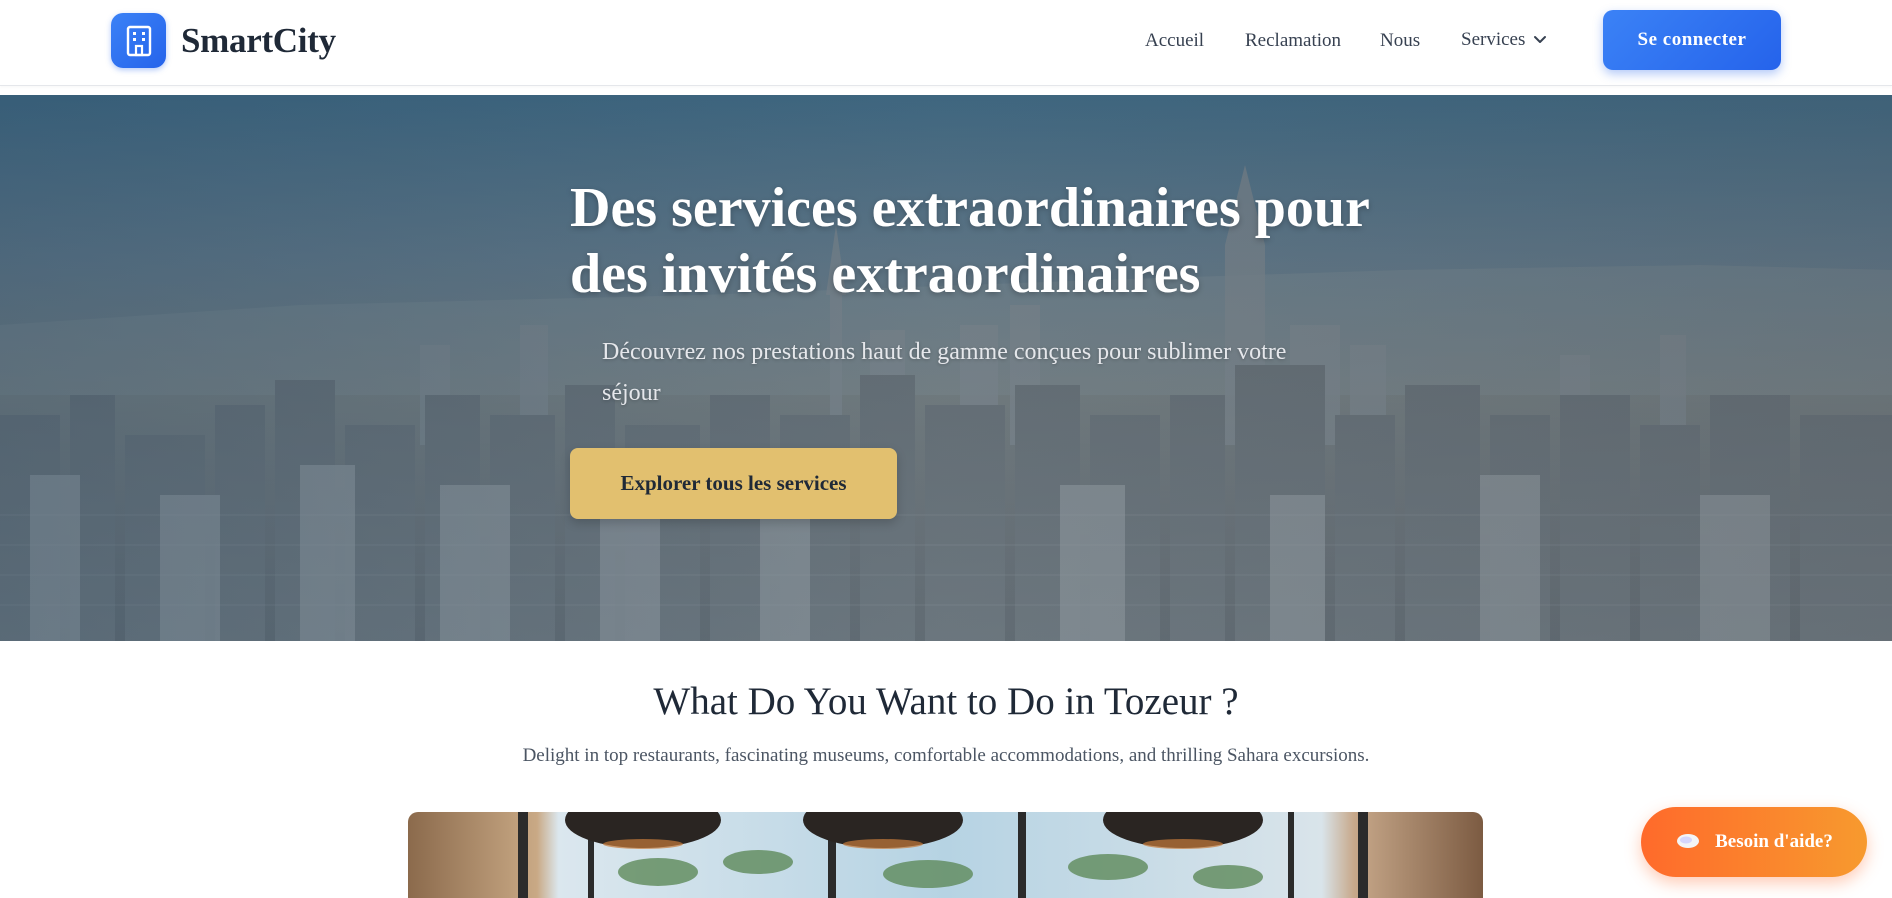 Image resolution: width=1892 pixels, height=898 pixels. I want to click on help-chat-button: Besoin d'aide?, so click(1754, 842).